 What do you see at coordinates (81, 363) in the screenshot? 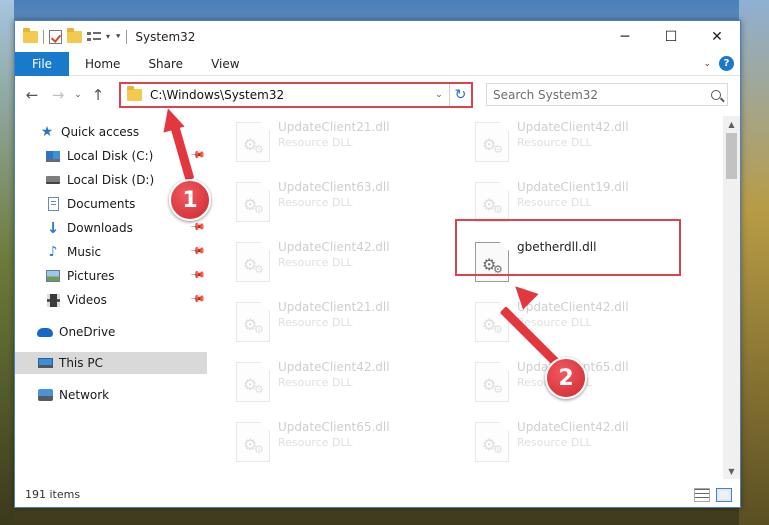
I see `sidebar-item-label: This PC` at bounding box center [81, 363].